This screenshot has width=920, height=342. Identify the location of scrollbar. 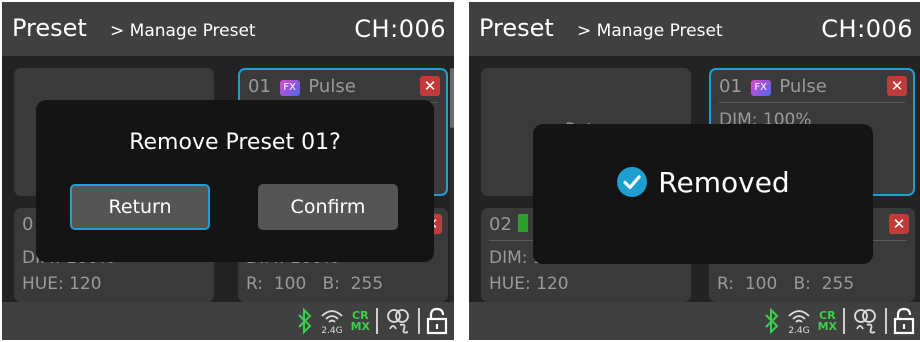
(452, 188).